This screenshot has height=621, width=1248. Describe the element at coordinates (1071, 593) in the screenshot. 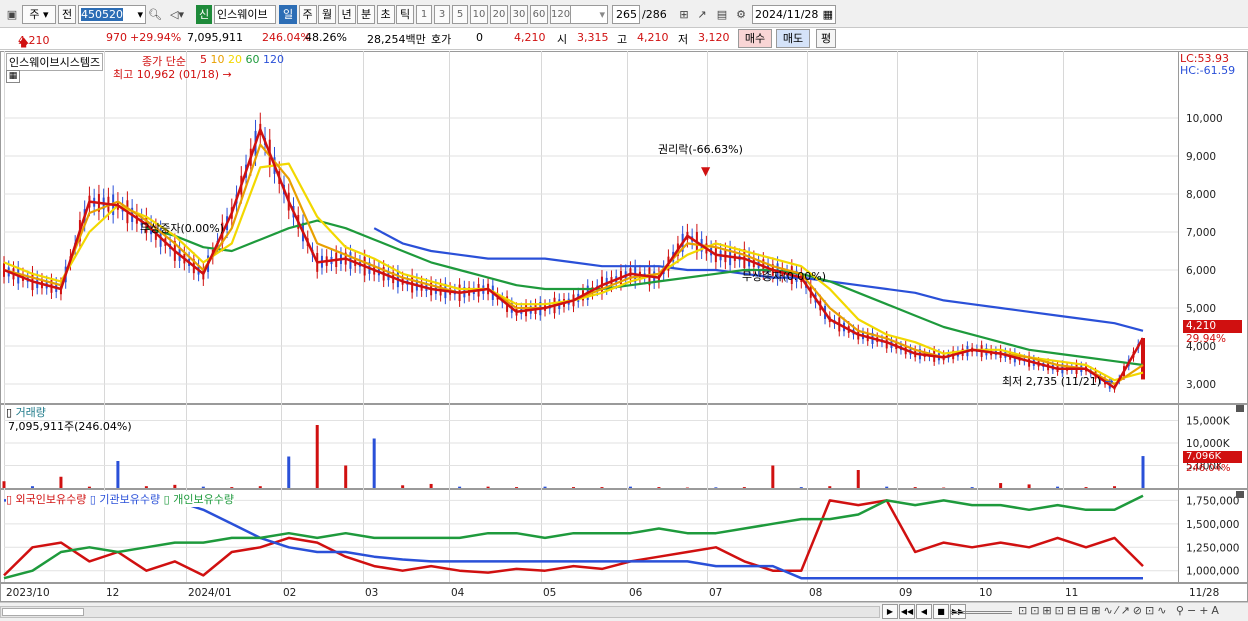

I see `x-tick-label: 11` at that location.